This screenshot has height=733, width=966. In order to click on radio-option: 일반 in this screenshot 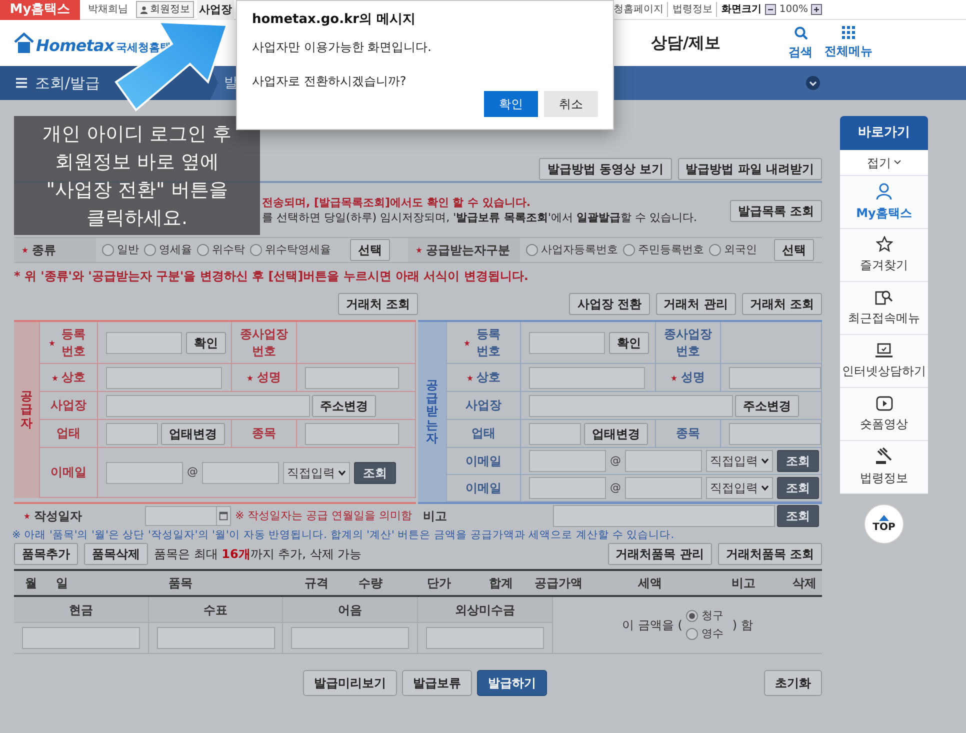, I will do `click(120, 250)`.